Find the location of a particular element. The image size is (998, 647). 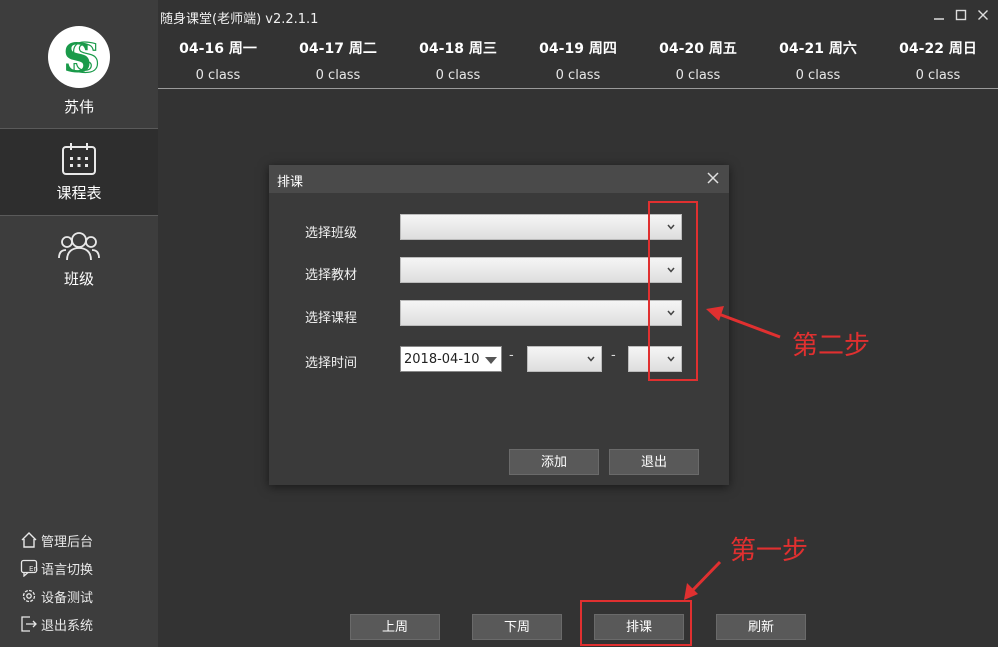

annotation-arrows is located at coordinates (732, 453).